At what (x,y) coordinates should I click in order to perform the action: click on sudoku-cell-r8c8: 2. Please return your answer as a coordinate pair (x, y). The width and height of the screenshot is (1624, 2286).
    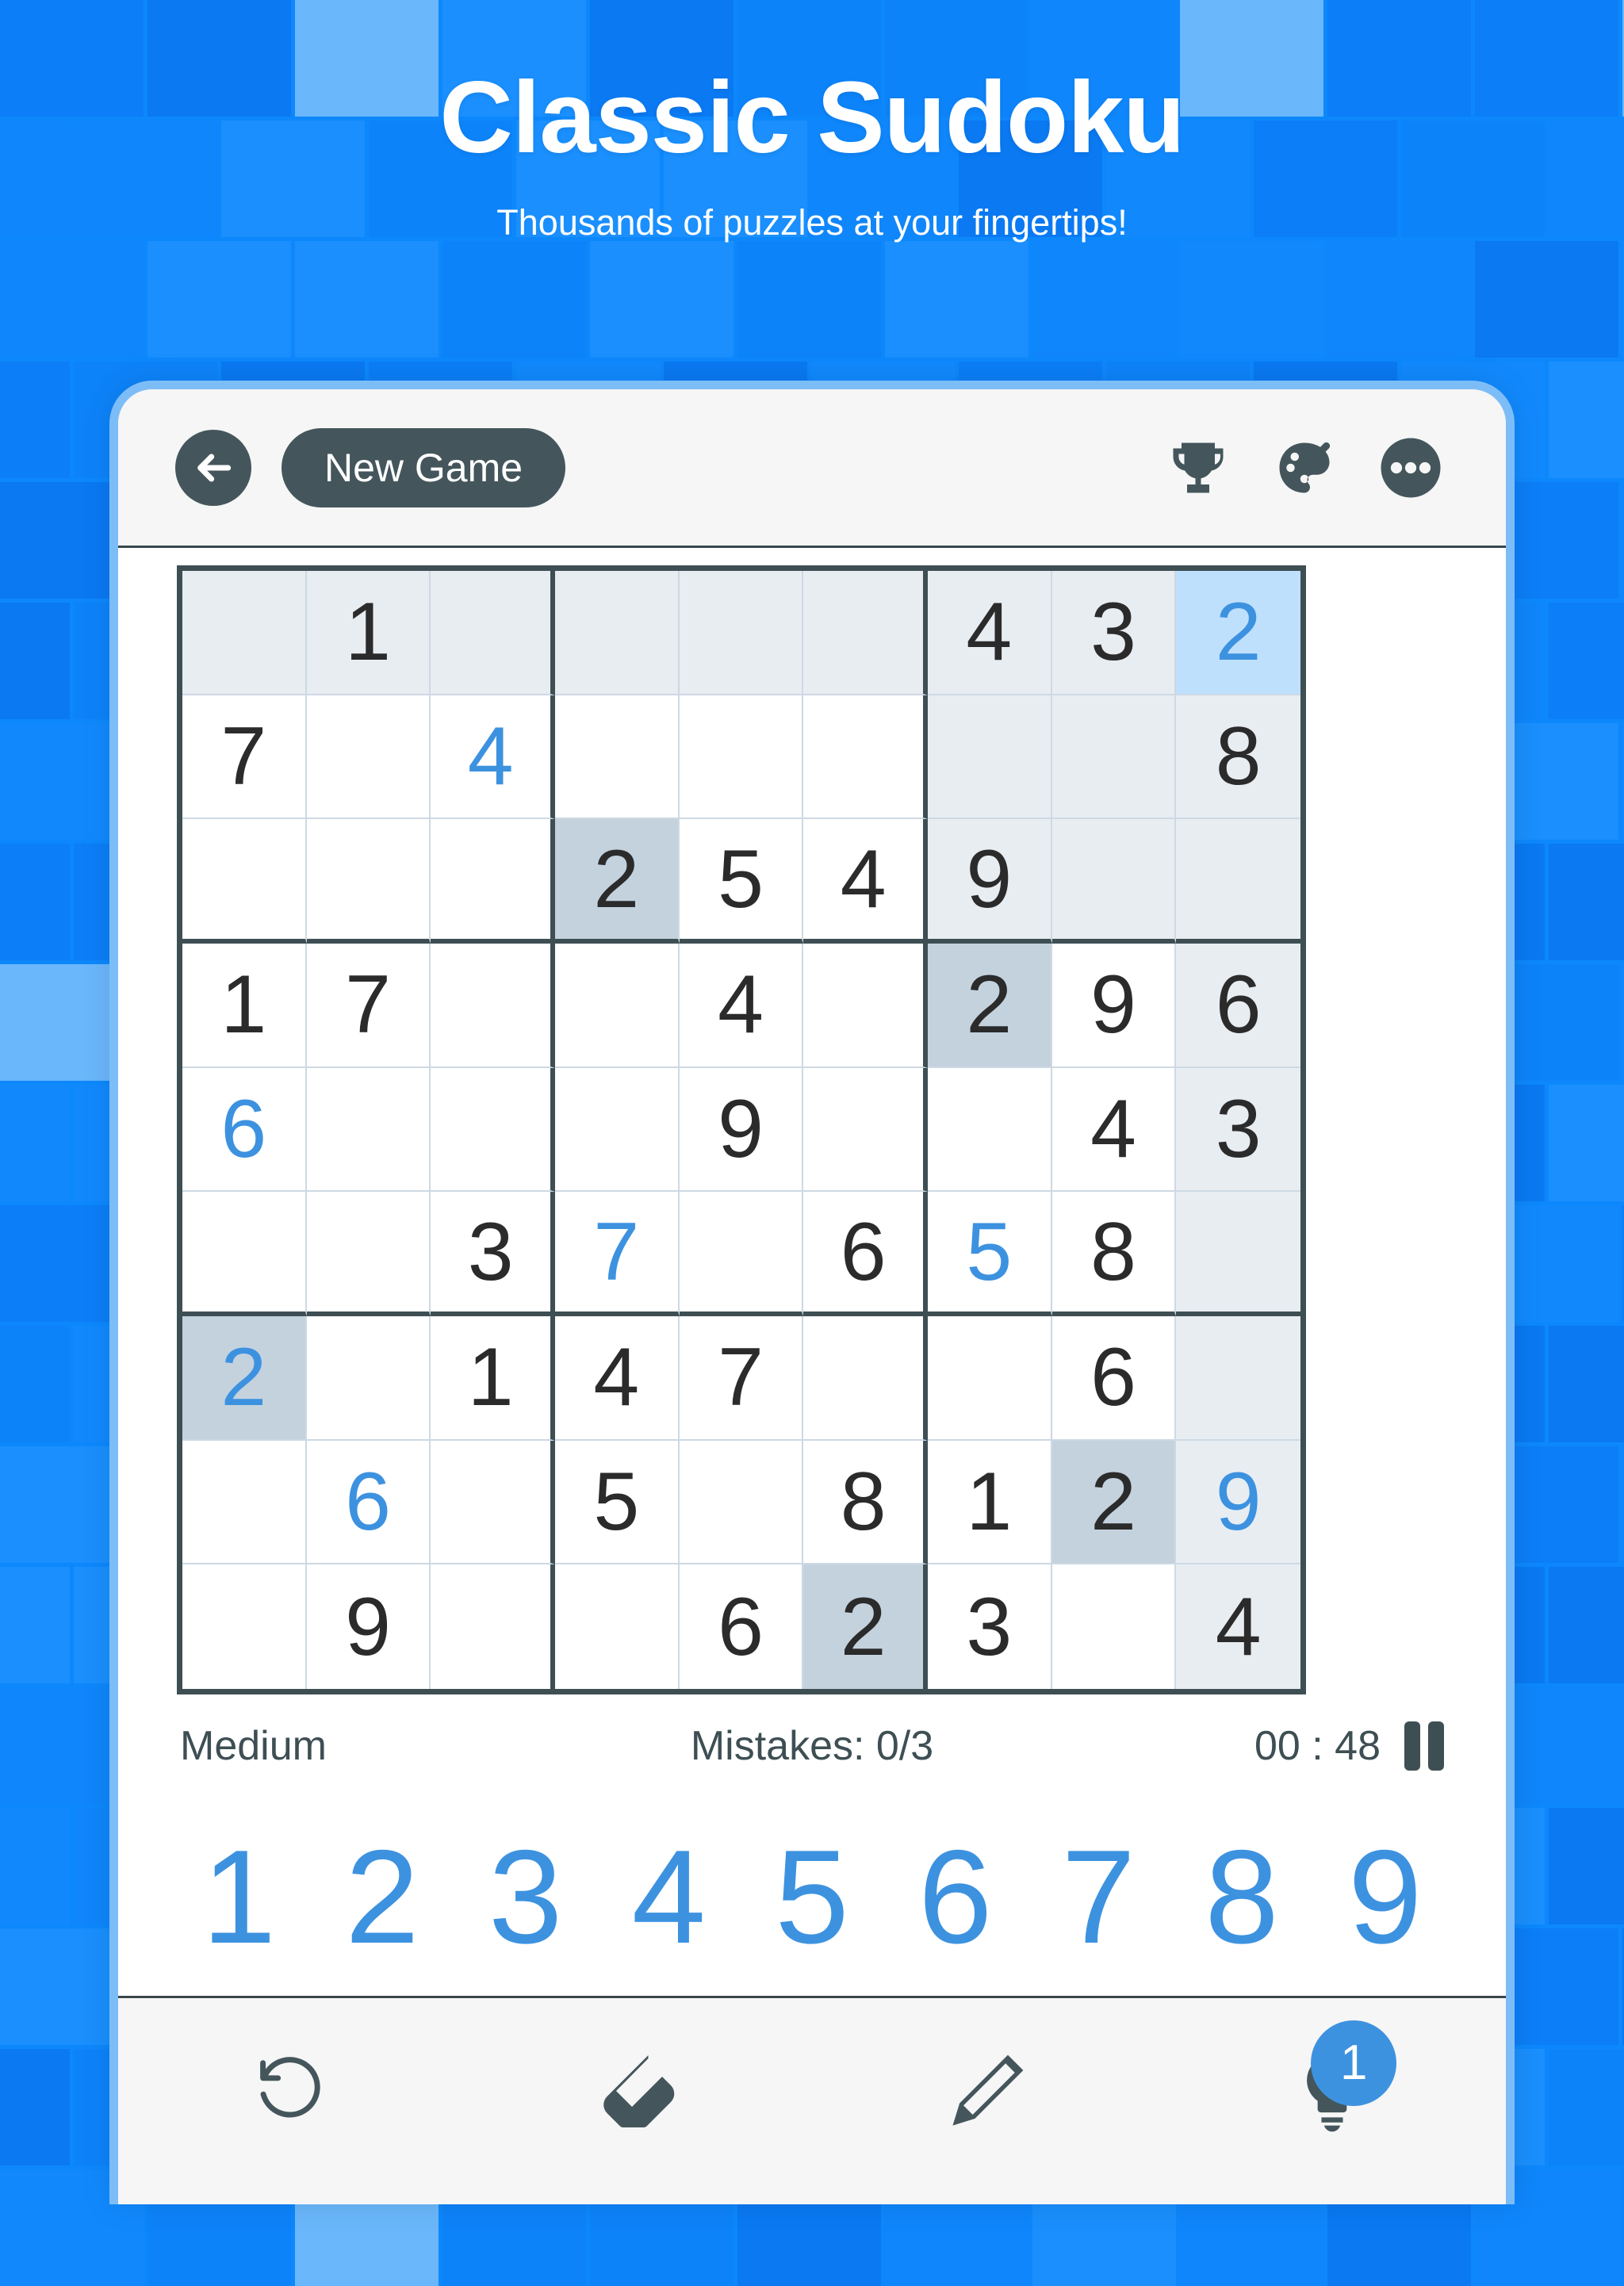
    Looking at the image, I should click on (1114, 1502).